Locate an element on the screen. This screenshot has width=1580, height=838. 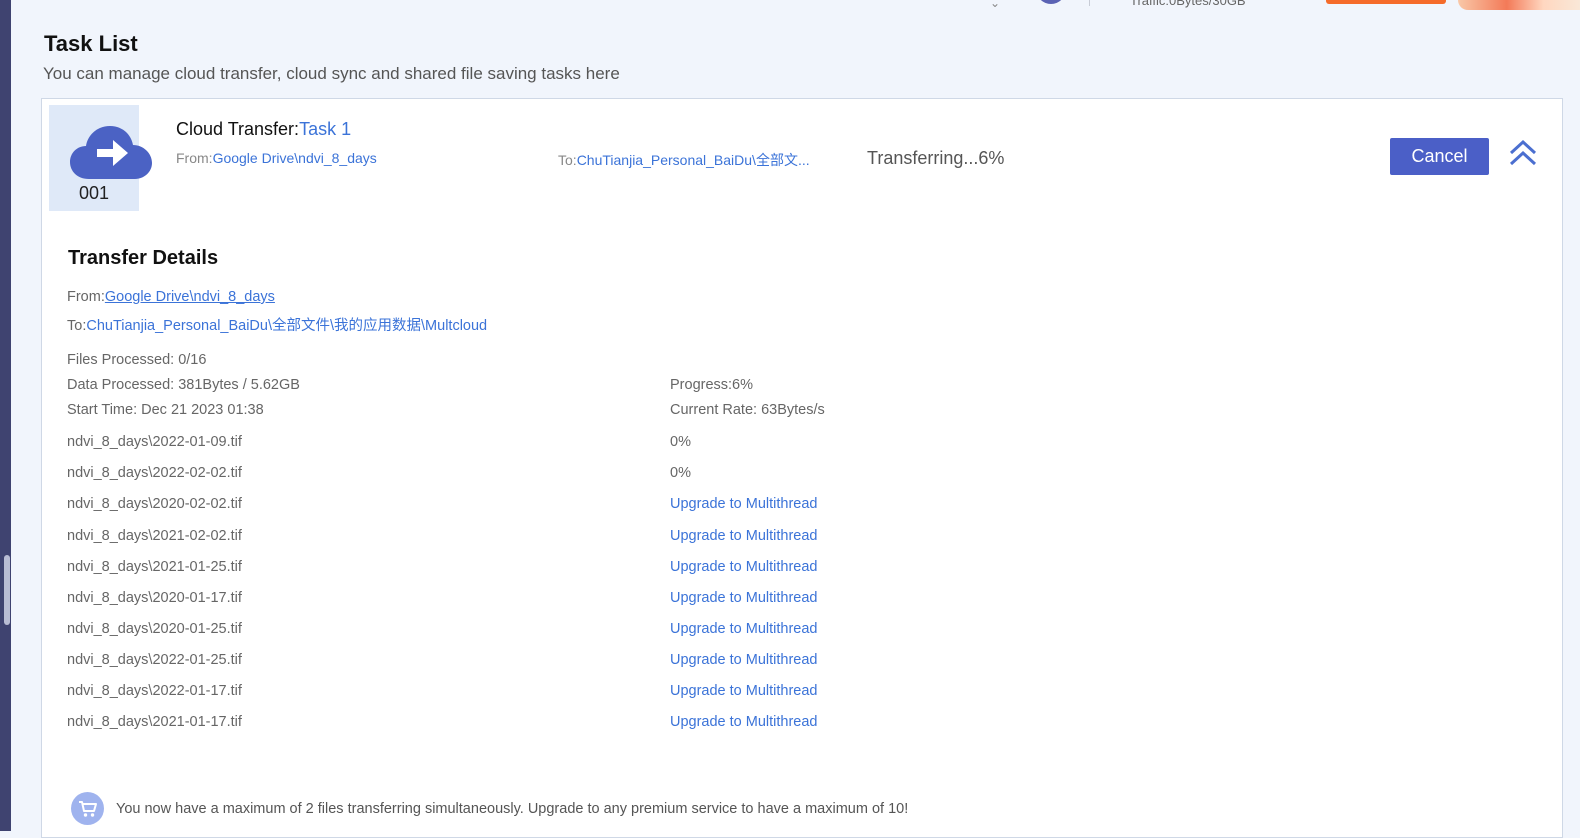
task-title: Cloud Transfer:Task 1 is located at coordinates (263, 129).